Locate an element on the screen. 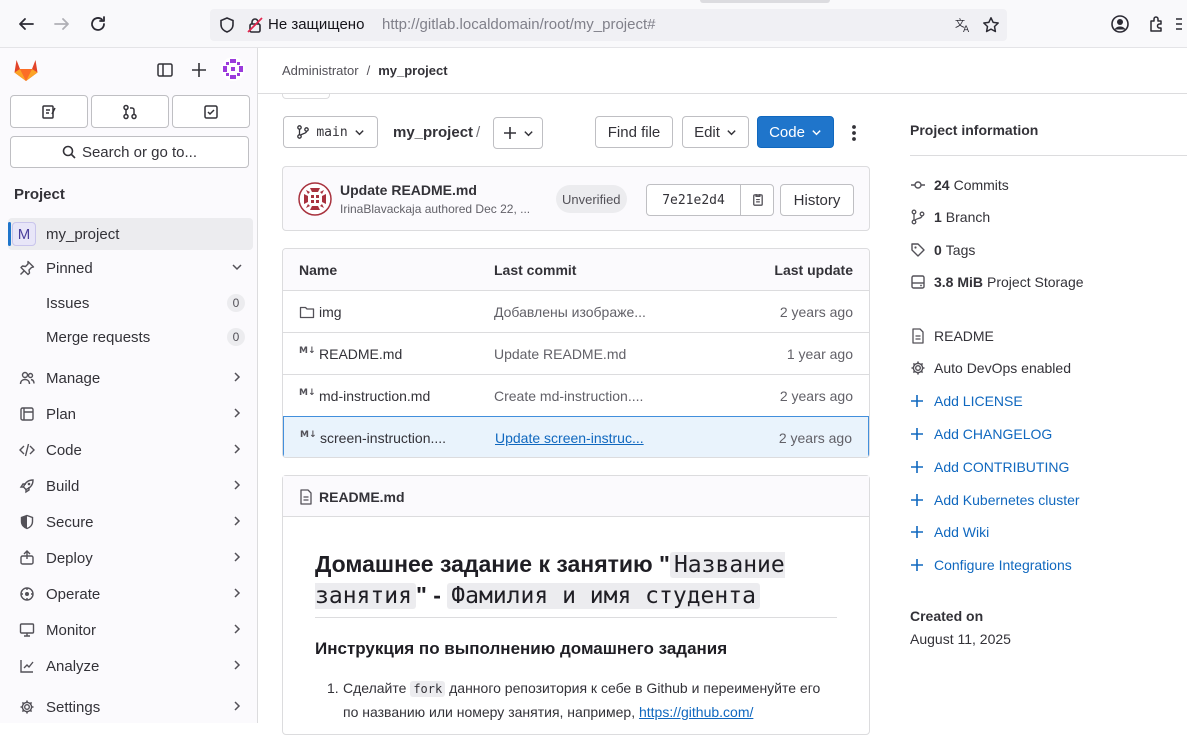 The width and height of the screenshot is (1187, 735). commit-title-link: Update README.md is located at coordinates (408, 190).